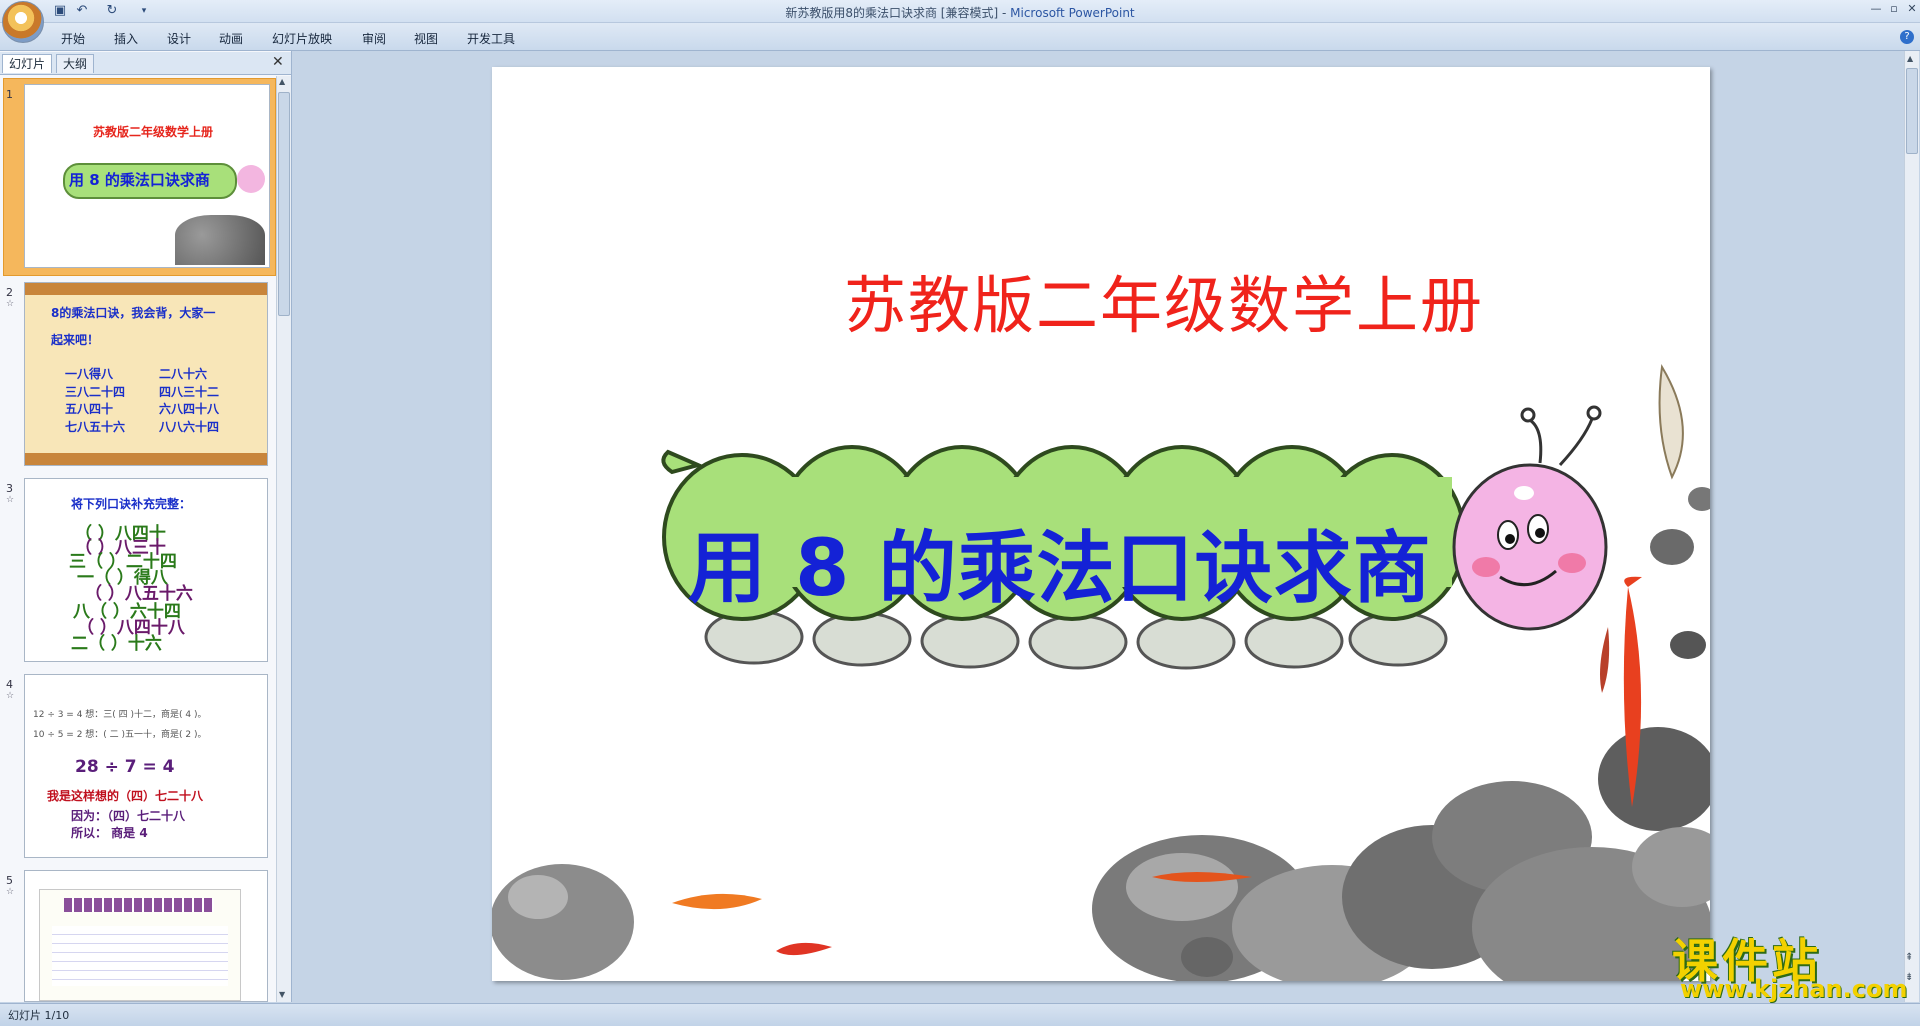 This screenshot has width=1920, height=1026. I want to click on office-button, so click(23, 22).